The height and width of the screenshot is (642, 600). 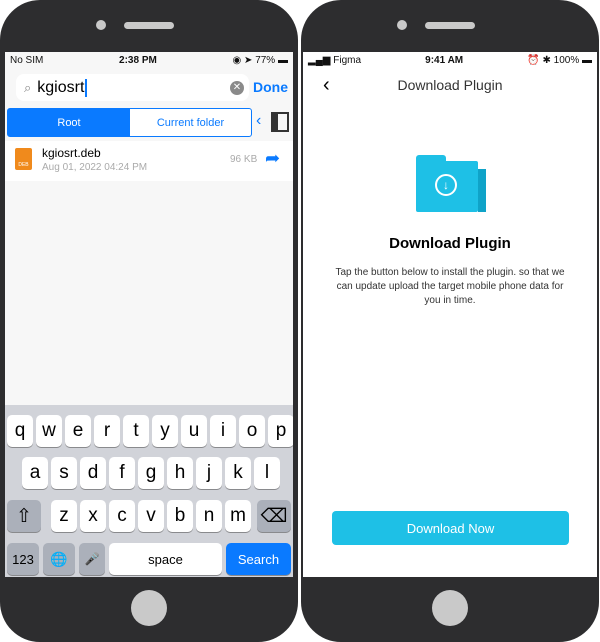 I want to click on battery-percent: 100%, so click(x=566, y=60).